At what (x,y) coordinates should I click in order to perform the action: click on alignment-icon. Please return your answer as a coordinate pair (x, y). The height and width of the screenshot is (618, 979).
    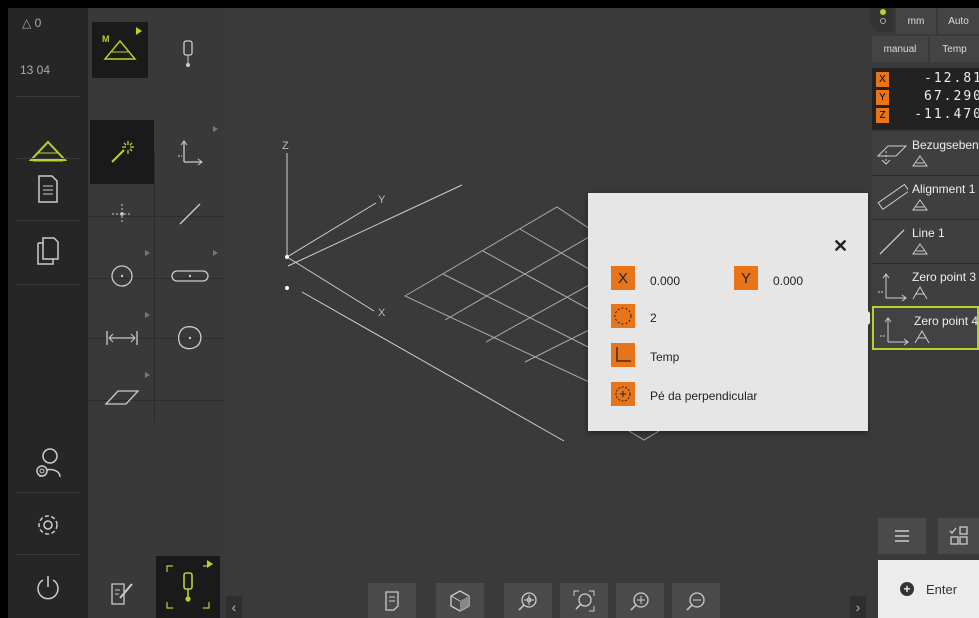
    Looking at the image, I should click on (892, 197).